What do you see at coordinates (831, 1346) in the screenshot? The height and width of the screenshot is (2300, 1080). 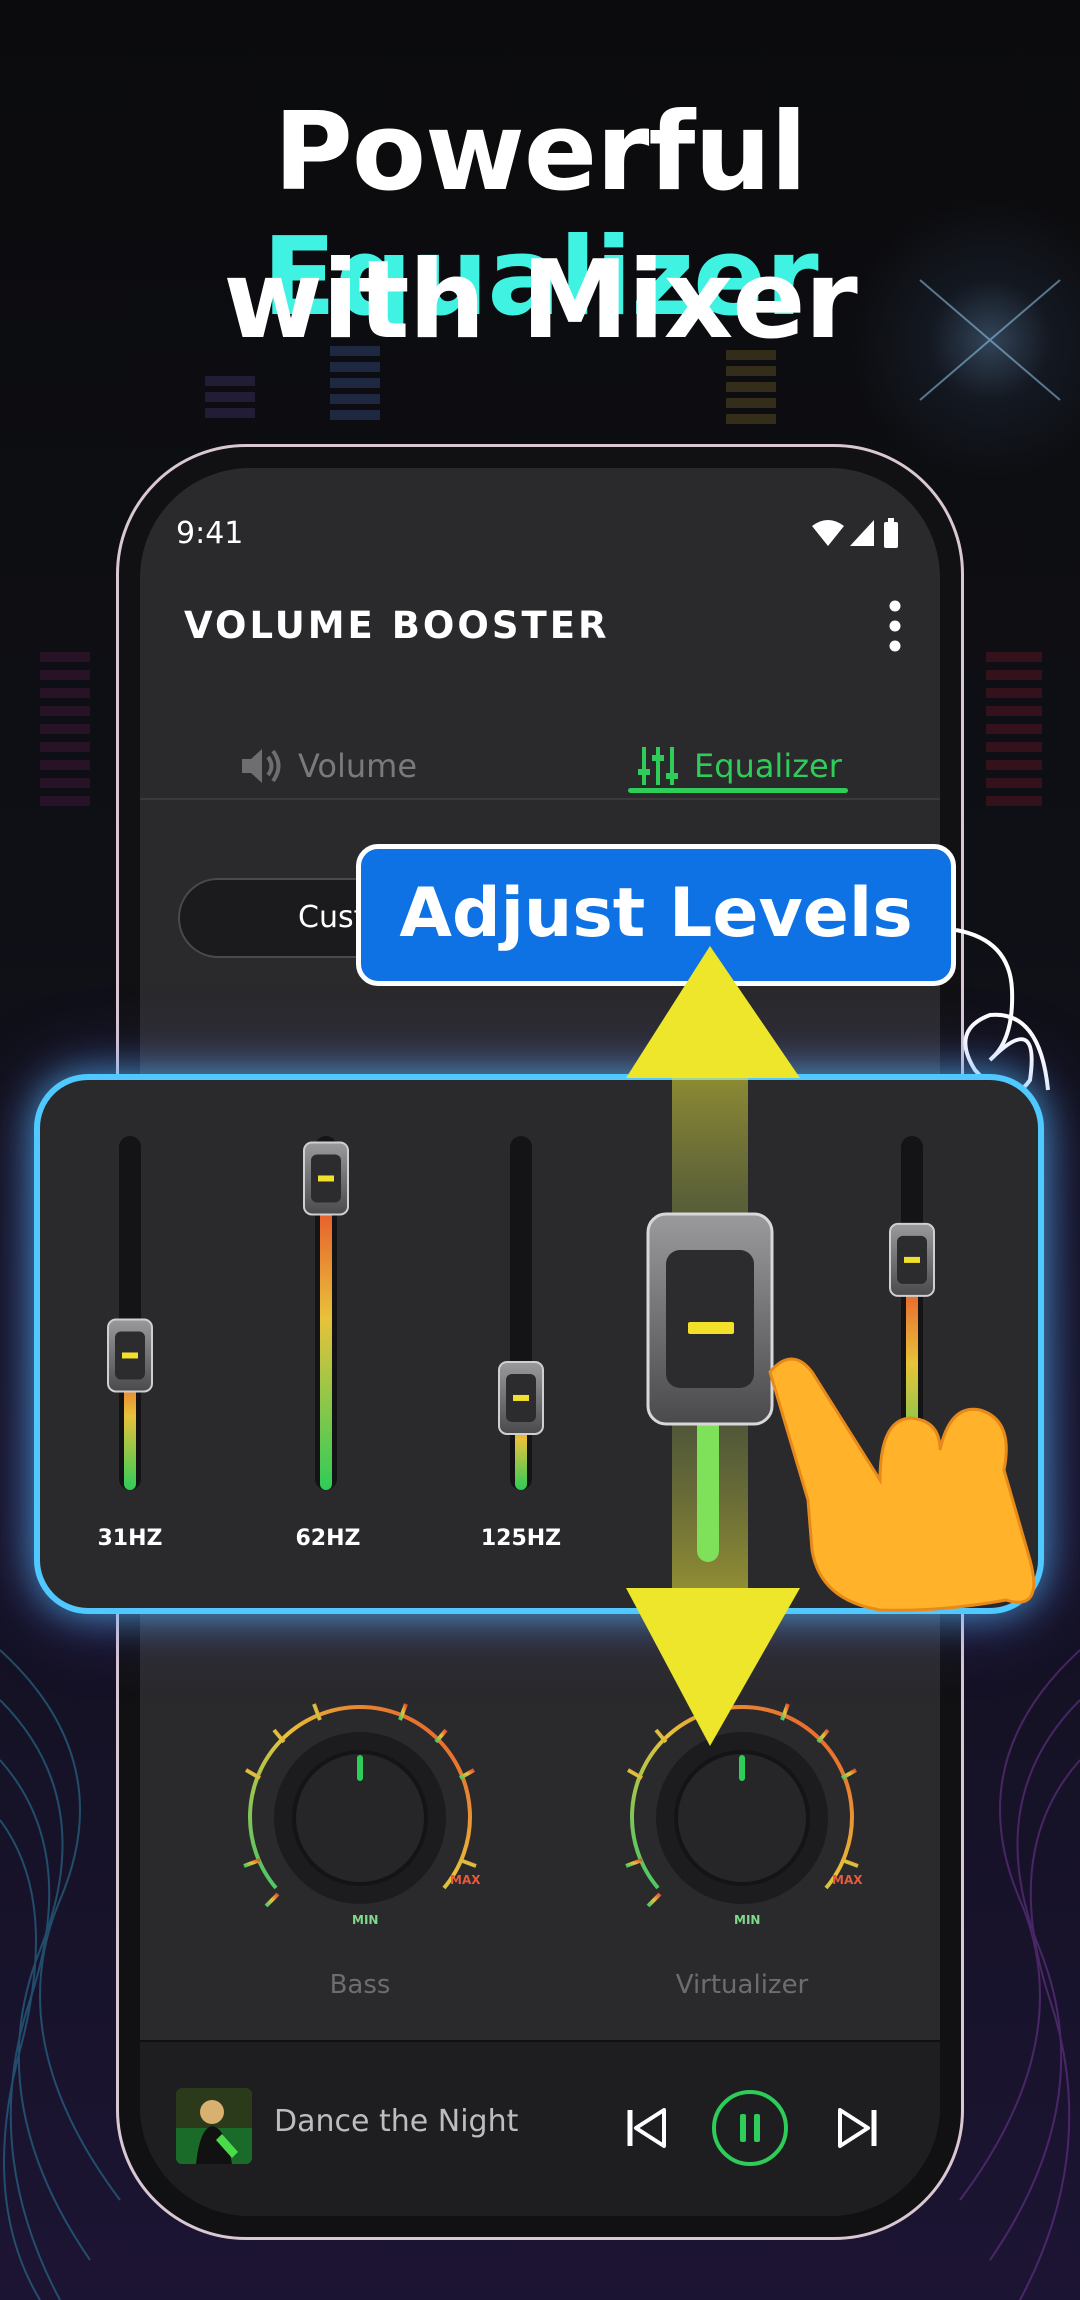 I see `gesture-overlay` at bounding box center [831, 1346].